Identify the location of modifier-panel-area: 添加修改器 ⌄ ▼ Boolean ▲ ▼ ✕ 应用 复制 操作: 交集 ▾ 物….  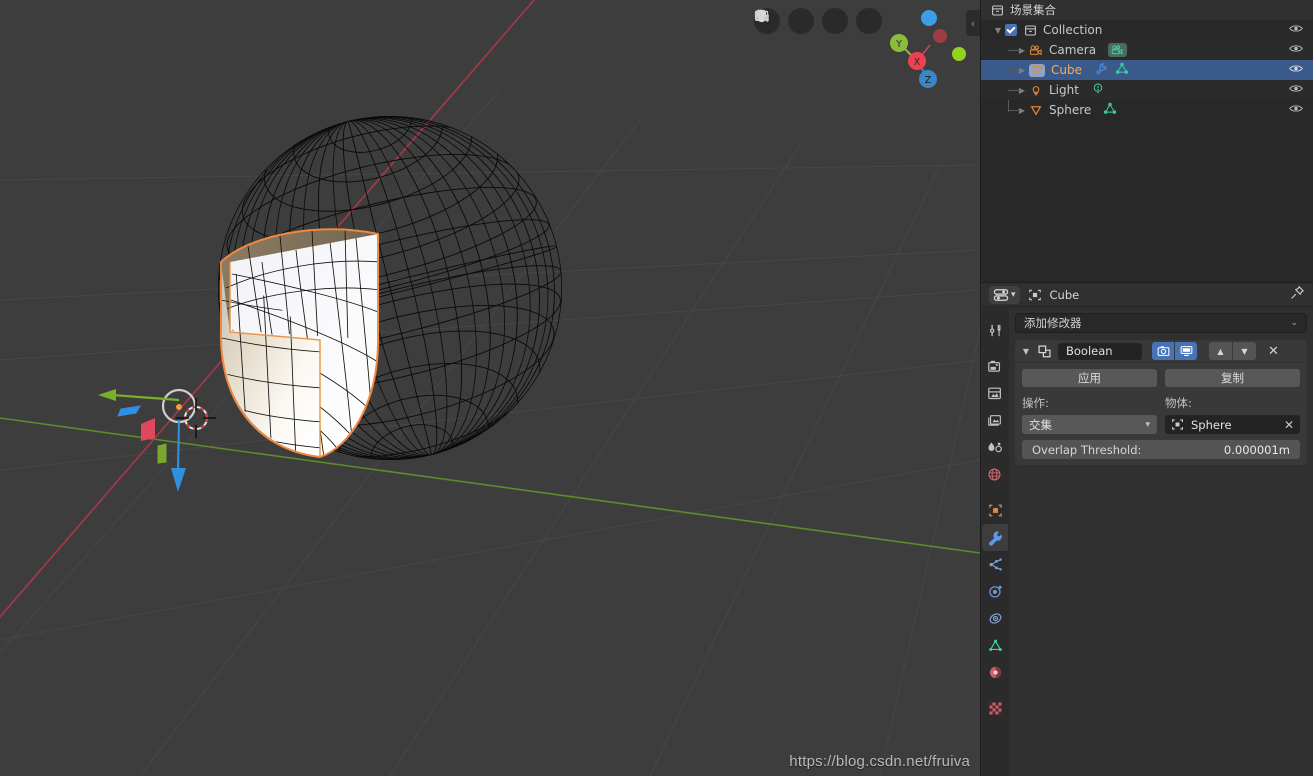
(1161, 541).